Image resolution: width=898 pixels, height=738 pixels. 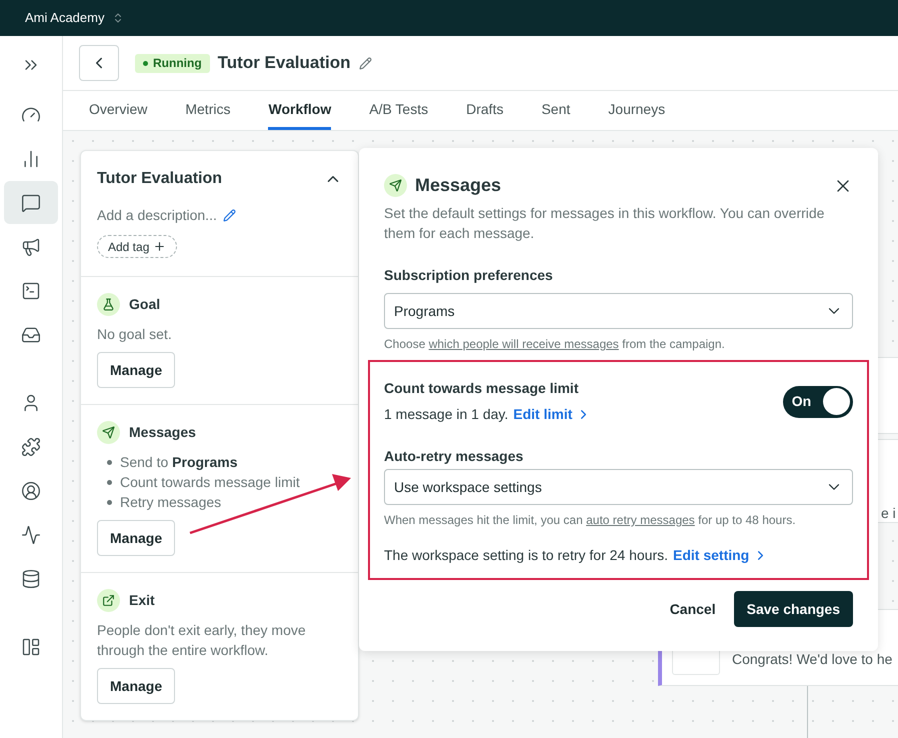 I want to click on workspace-name: Ami Academy, so click(x=64, y=18).